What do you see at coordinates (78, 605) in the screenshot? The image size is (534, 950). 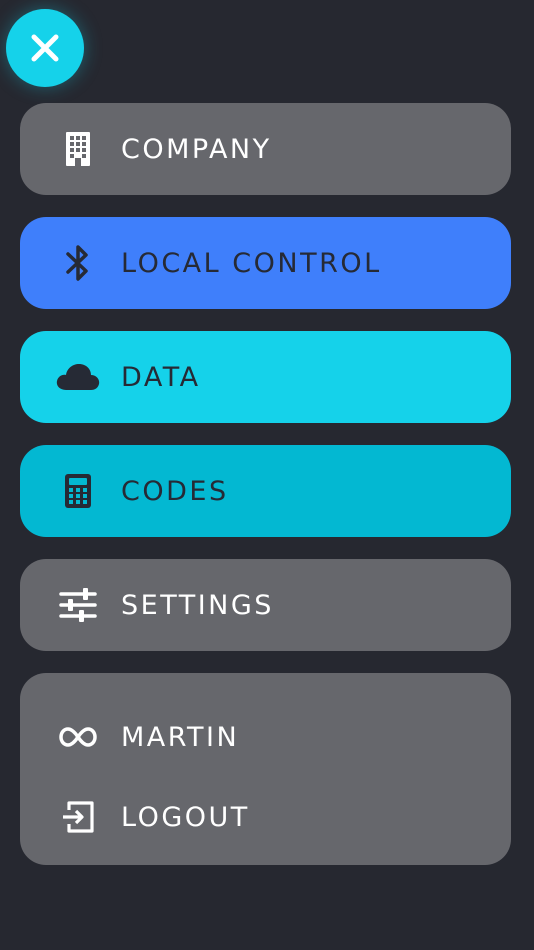 I see `sliders-icon` at bounding box center [78, 605].